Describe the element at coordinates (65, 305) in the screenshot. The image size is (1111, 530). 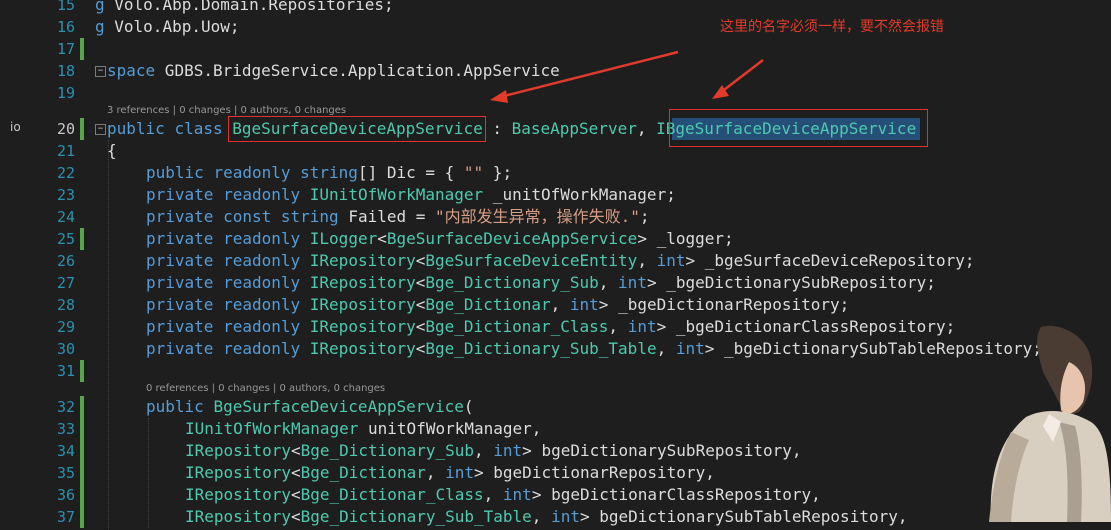
I see `line-number: 28` at that location.